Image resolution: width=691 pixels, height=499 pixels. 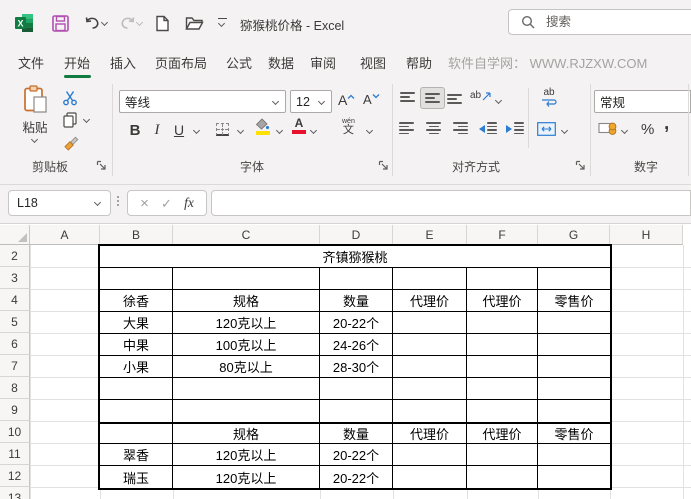 I want to click on merge-center-button, so click(x=546, y=129).